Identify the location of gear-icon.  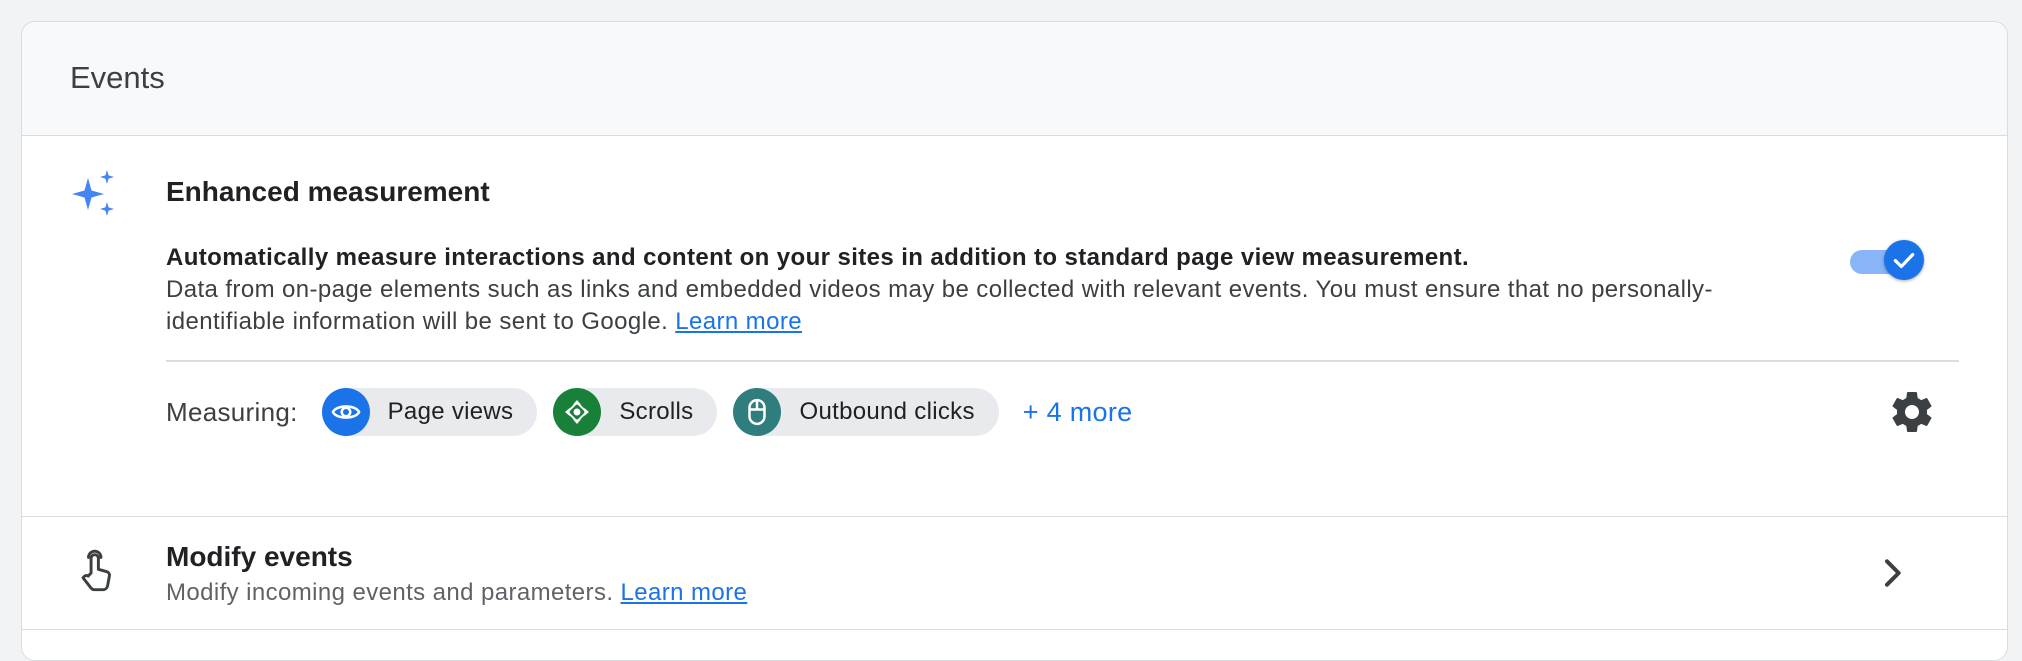
(1912, 412).